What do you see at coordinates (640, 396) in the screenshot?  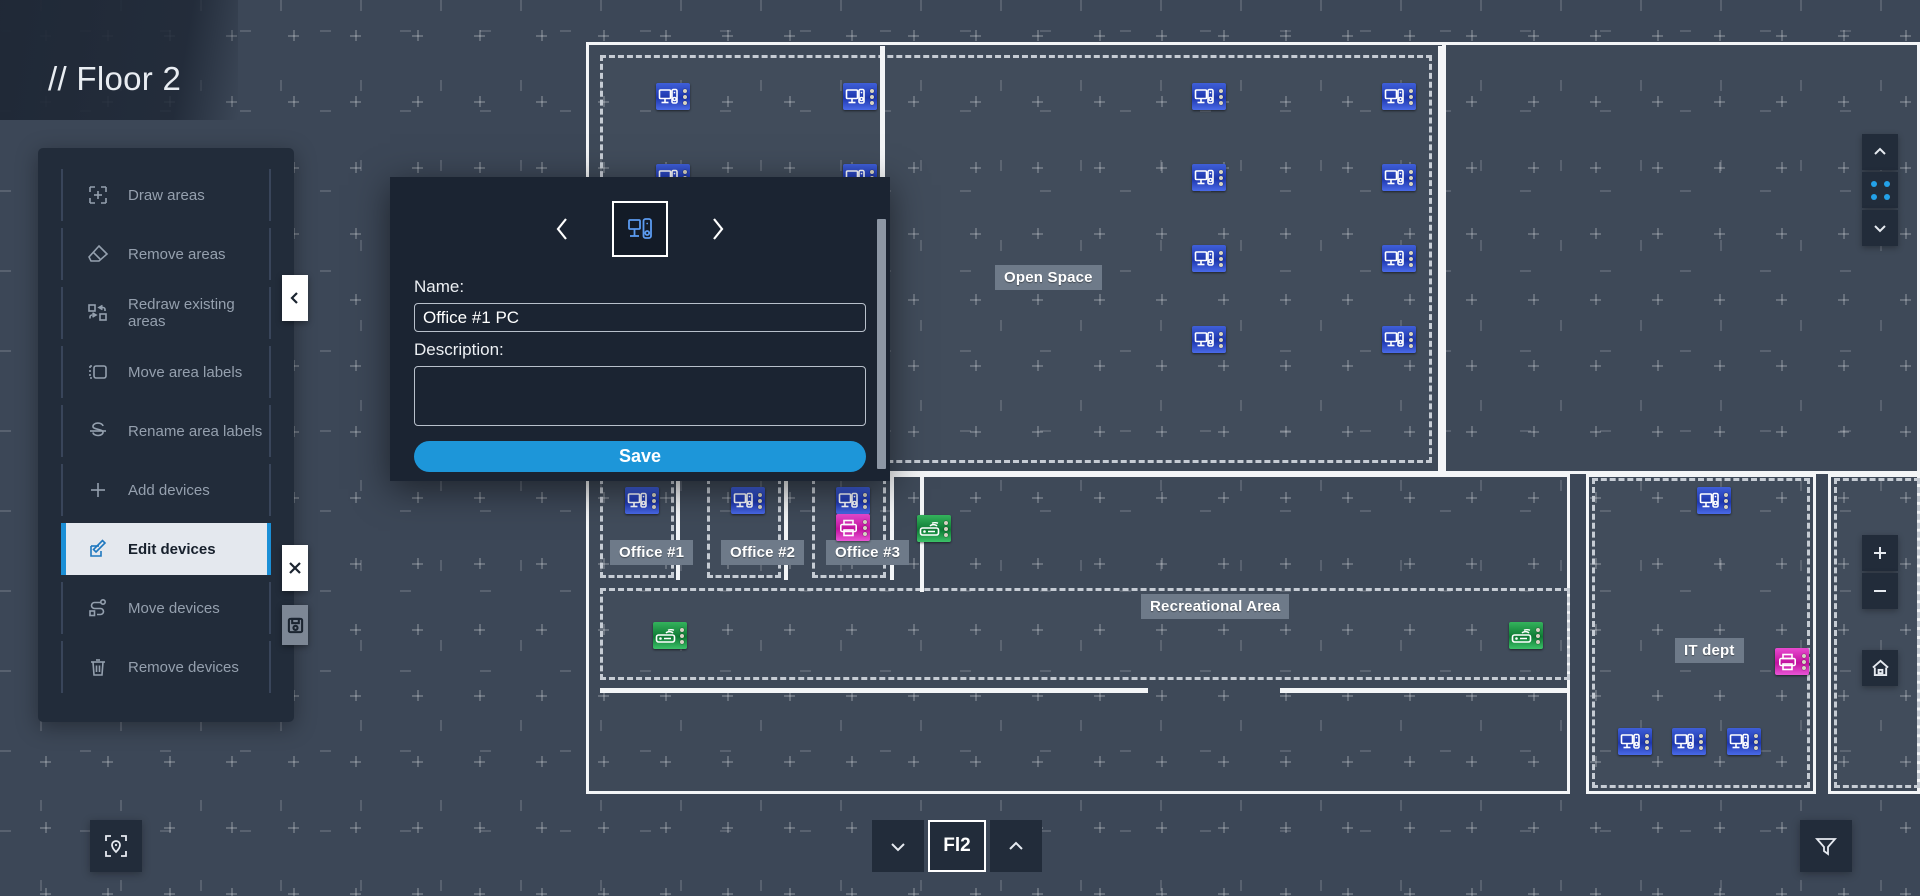 I see `device-description-input` at bounding box center [640, 396].